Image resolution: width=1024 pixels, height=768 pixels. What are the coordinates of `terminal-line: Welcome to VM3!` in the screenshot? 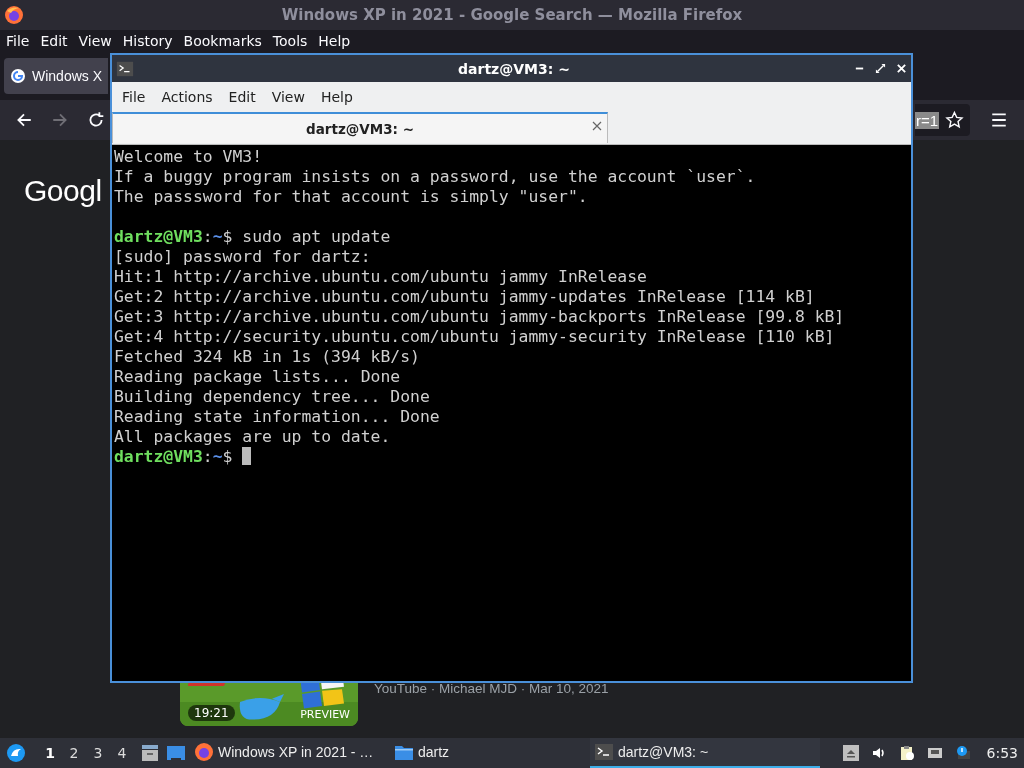 It's located at (188, 156).